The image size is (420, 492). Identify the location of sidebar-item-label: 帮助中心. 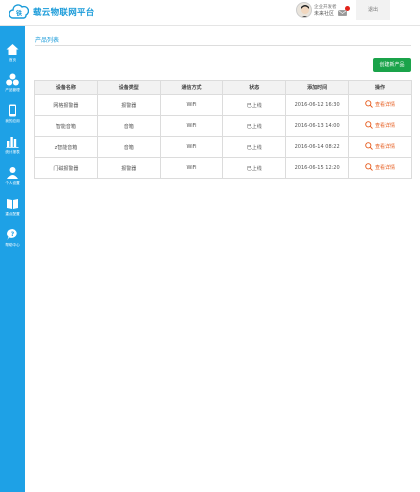
(12, 245).